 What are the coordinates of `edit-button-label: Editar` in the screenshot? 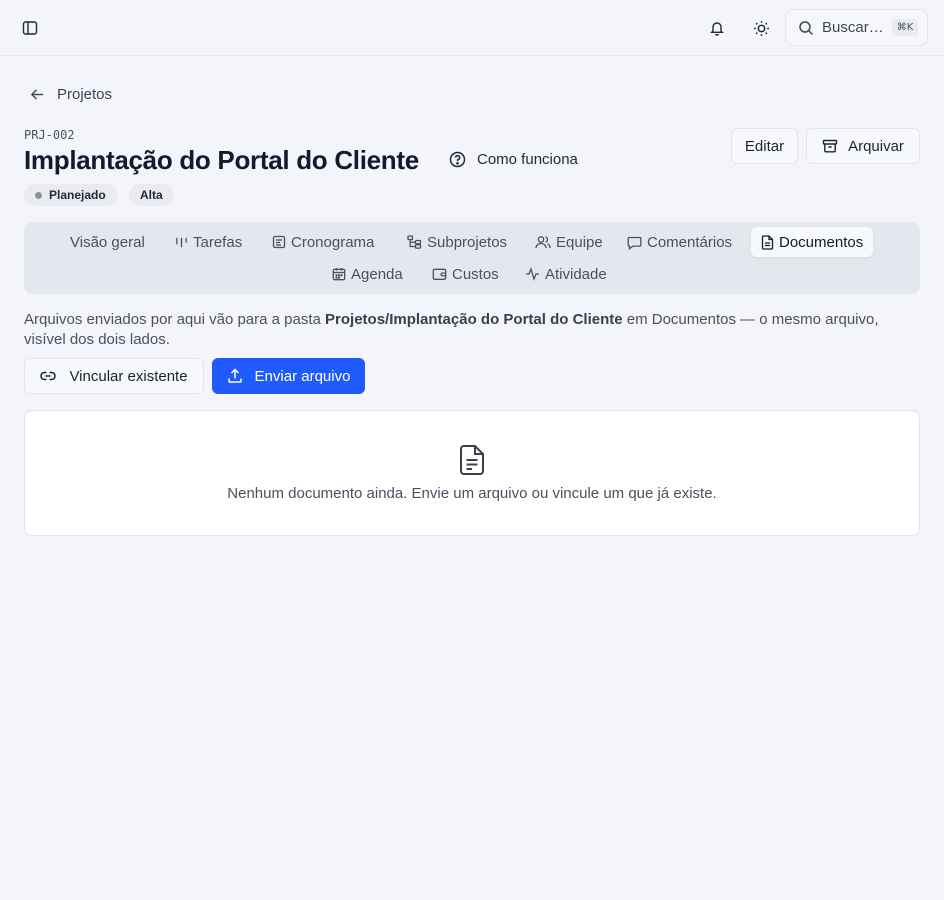 It's located at (764, 146).